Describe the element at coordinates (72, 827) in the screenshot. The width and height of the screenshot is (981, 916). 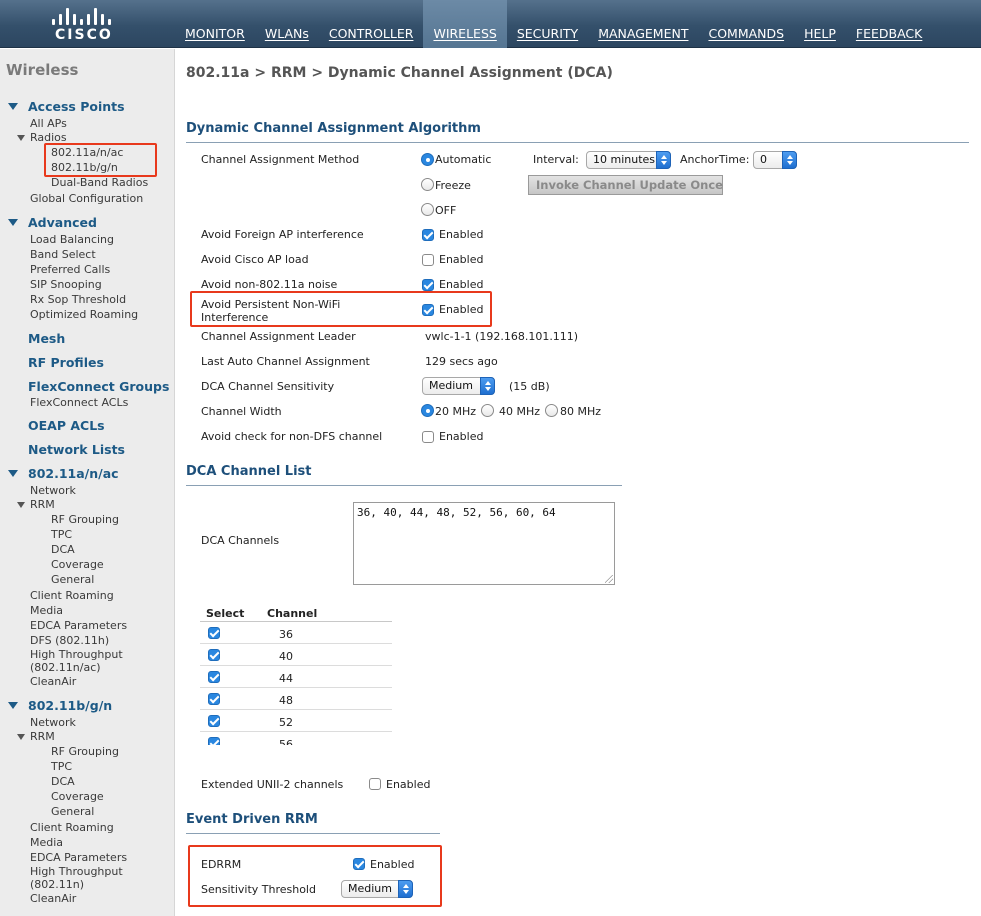
I see `sidebar-b-client-roaming: Client Roaming` at that location.